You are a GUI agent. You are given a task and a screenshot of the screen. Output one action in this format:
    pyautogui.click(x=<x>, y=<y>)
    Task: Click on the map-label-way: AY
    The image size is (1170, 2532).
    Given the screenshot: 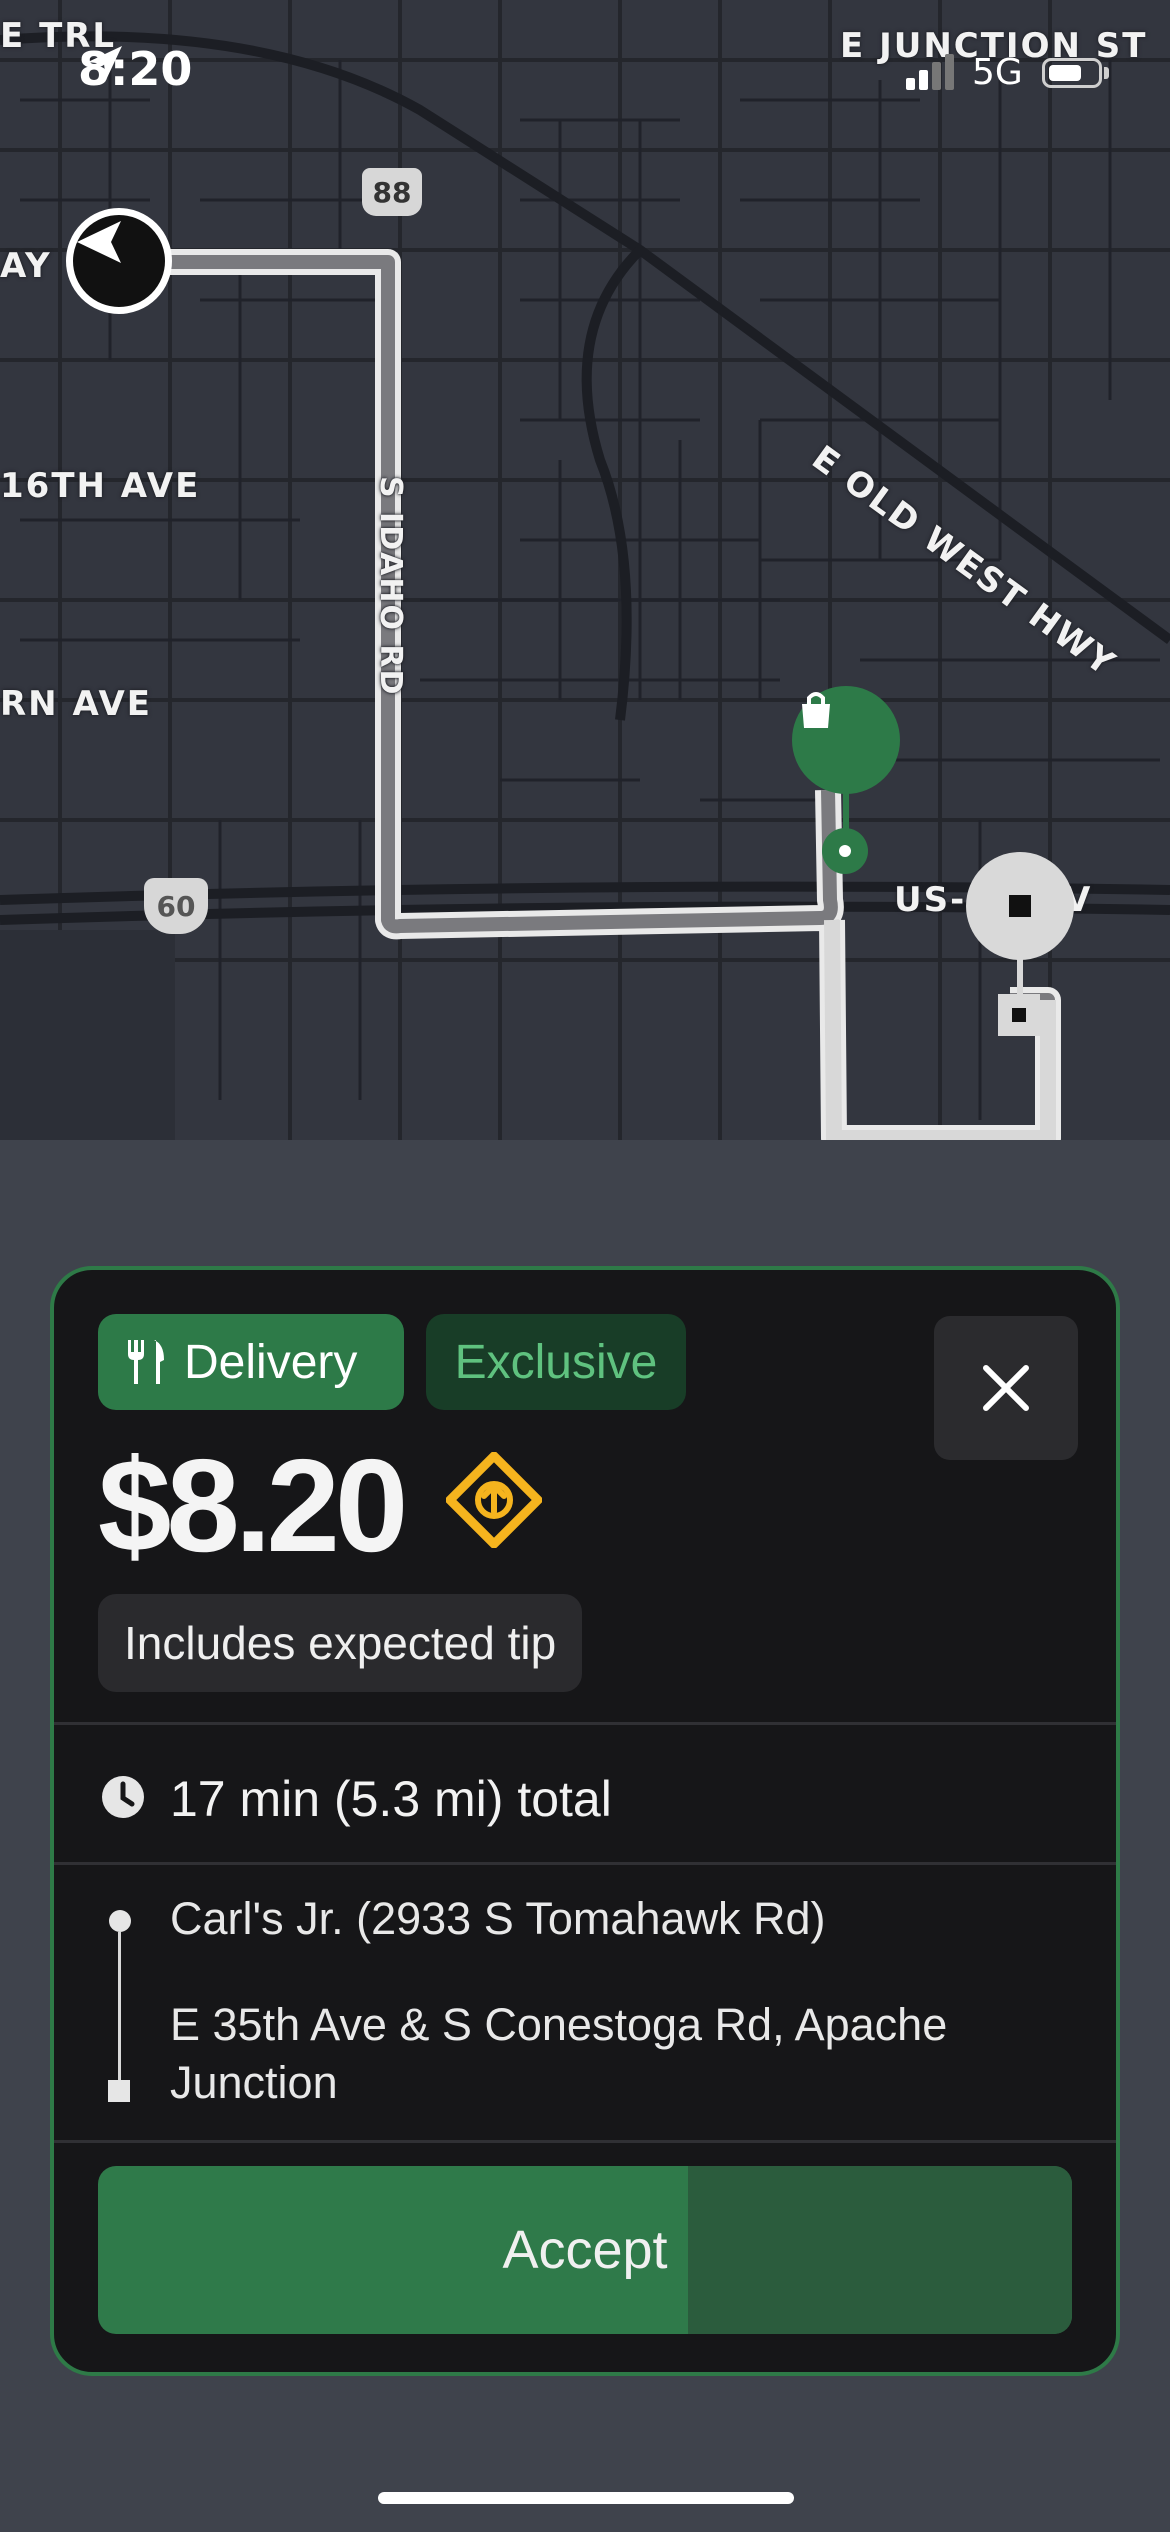 What is the action you would take?
    pyautogui.click(x=26, y=266)
    